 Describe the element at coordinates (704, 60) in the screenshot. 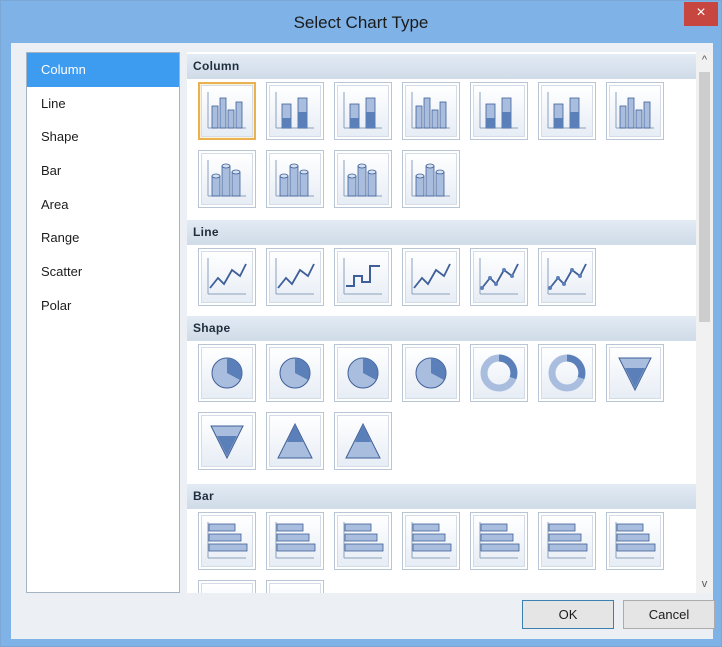

I see `scroll-up-icon: ^` at that location.